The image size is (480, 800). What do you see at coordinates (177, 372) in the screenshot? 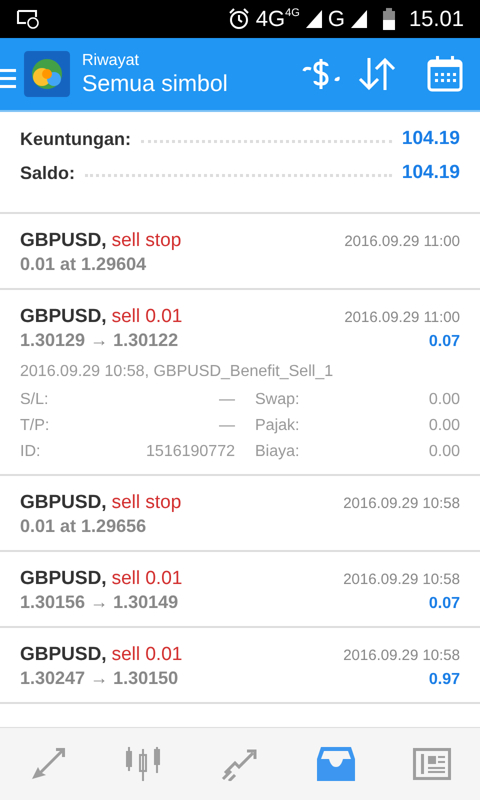
I see `open-info-text: 2016.09.29 10:58, GBPUSD_Benefit_Sell_1` at bounding box center [177, 372].